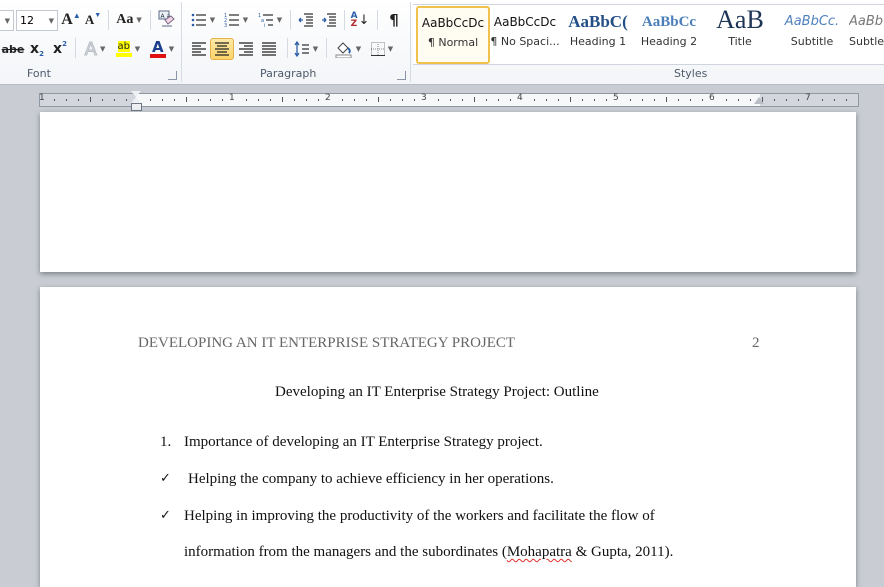  I want to click on ruler-number: 6, so click(712, 98).